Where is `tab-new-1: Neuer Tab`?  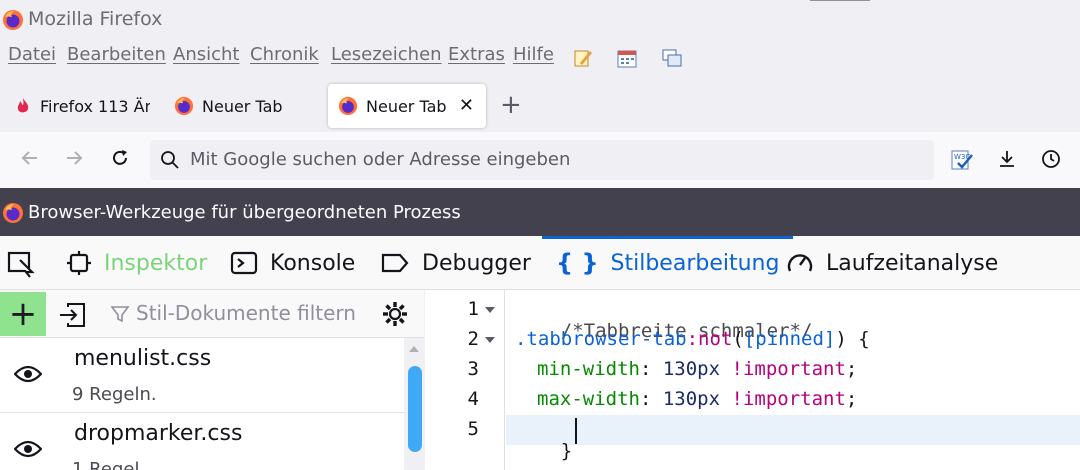 tab-new-1: Neuer Tab is located at coordinates (238, 106).